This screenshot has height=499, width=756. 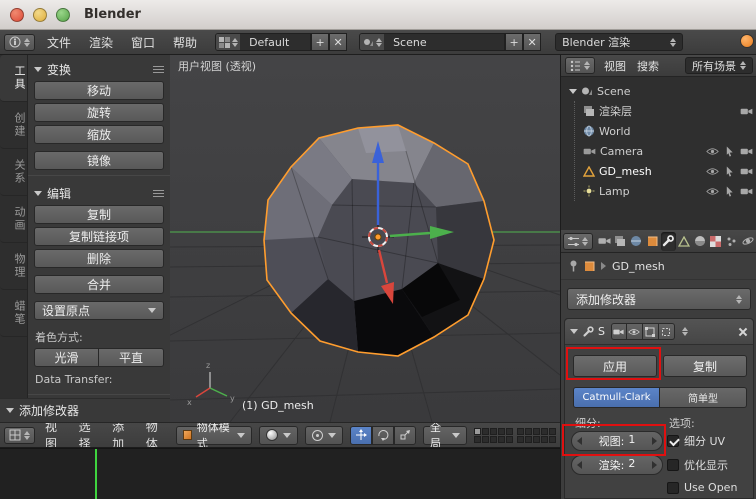 I want to click on tab-object-data, so click(x=684, y=241).